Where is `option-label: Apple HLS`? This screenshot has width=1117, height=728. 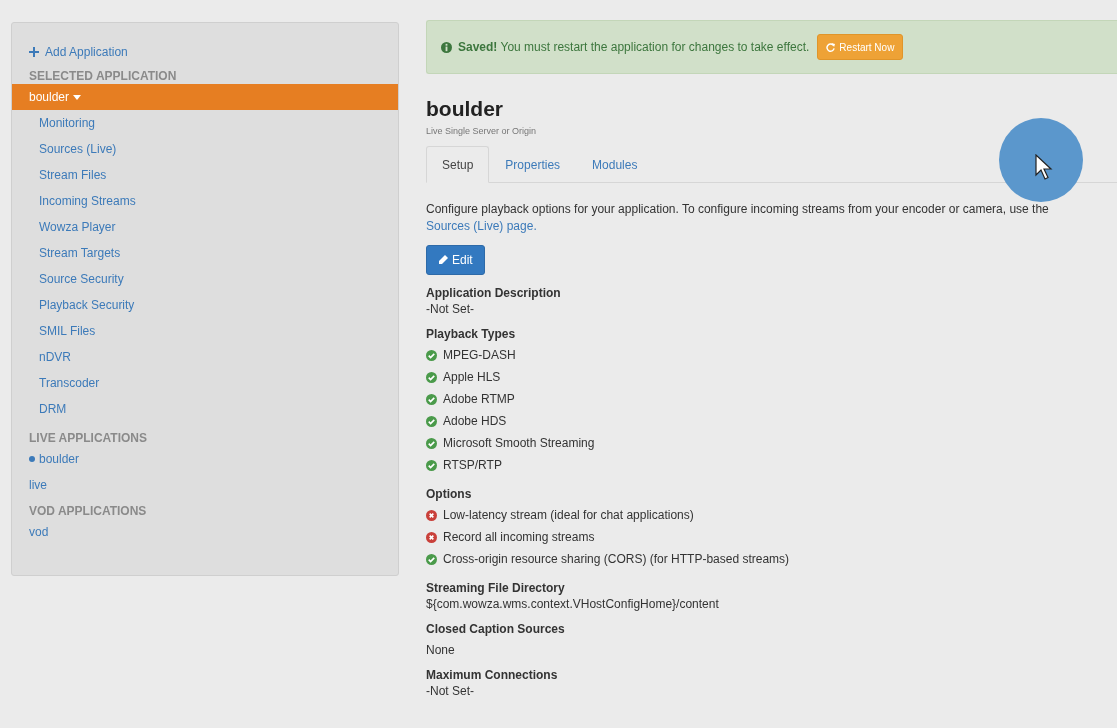
option-label: Apple HLS is located at coordinates (472, 377).